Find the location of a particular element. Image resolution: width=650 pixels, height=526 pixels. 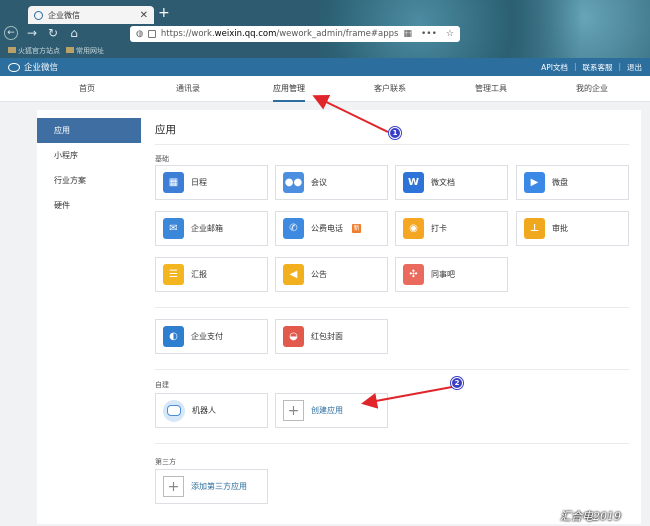

robot-icon is located at coordinates (174, 410).